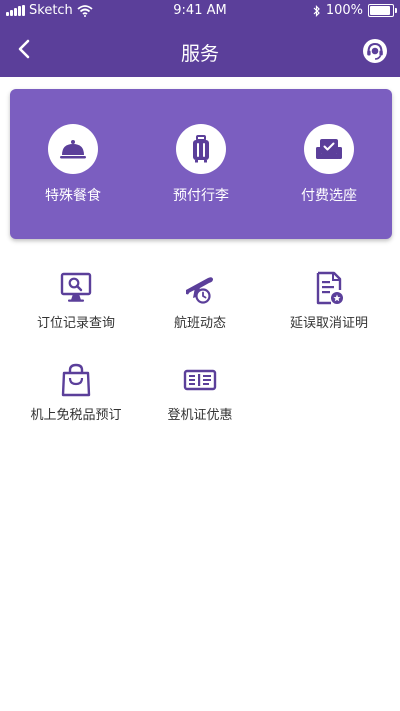 The image size is (400, 711). I want to click on boarding-pass-offer-button: 登机证优惠, so click(200, 392).